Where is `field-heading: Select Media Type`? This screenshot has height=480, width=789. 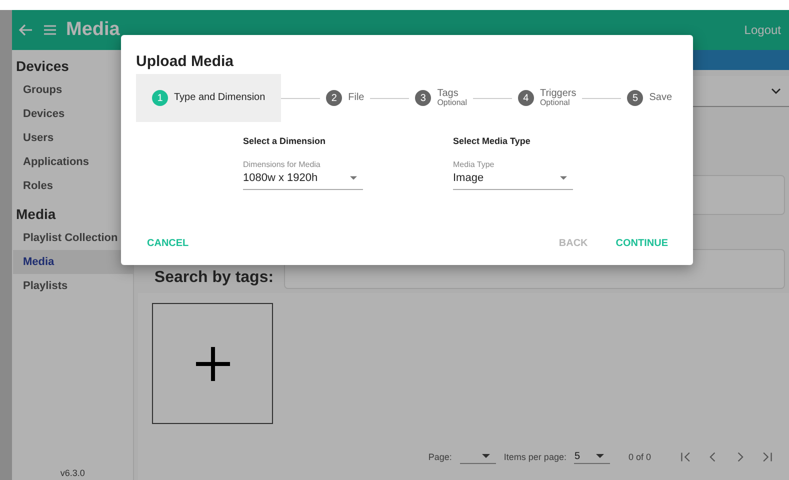 field-heading: Select Media Type is located at coordinates (492, 141).